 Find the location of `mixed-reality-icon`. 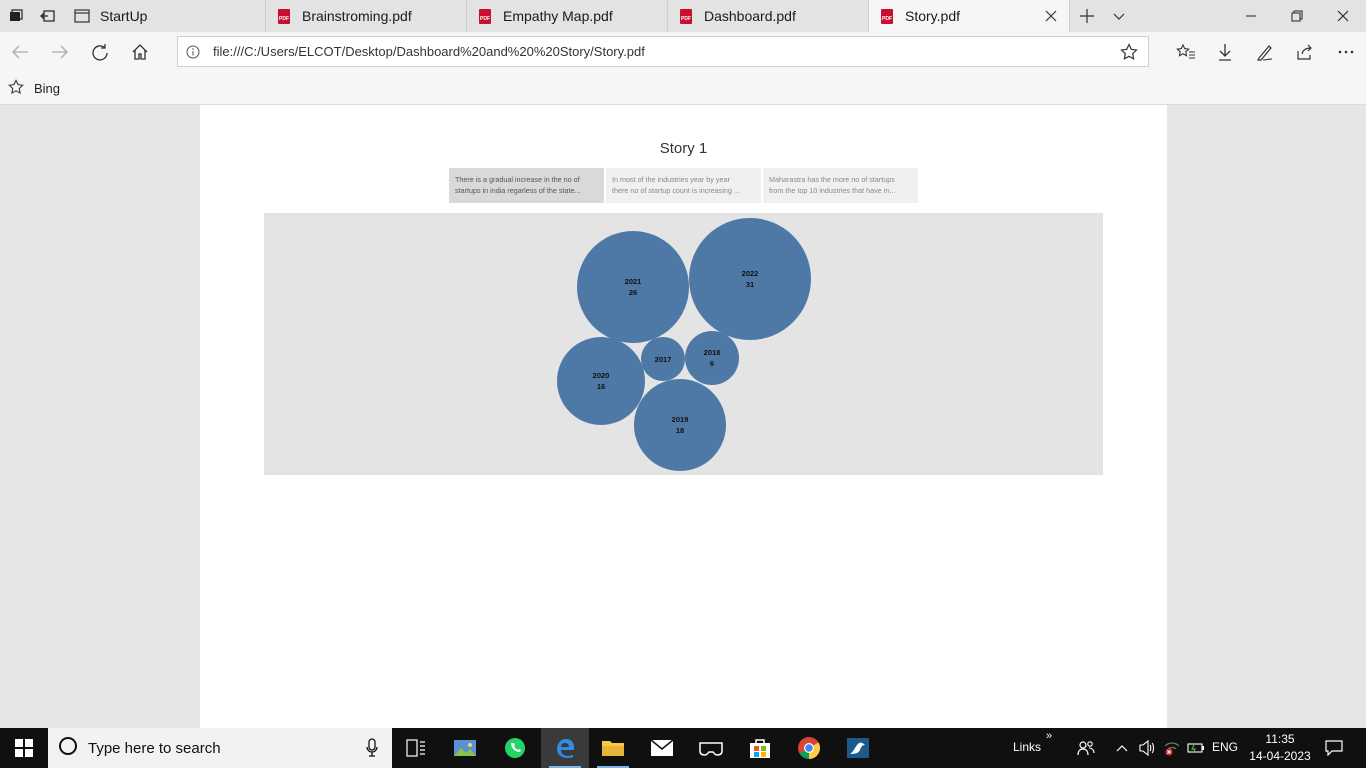

mixed-reality-icon is located at coordinates (711, 748).